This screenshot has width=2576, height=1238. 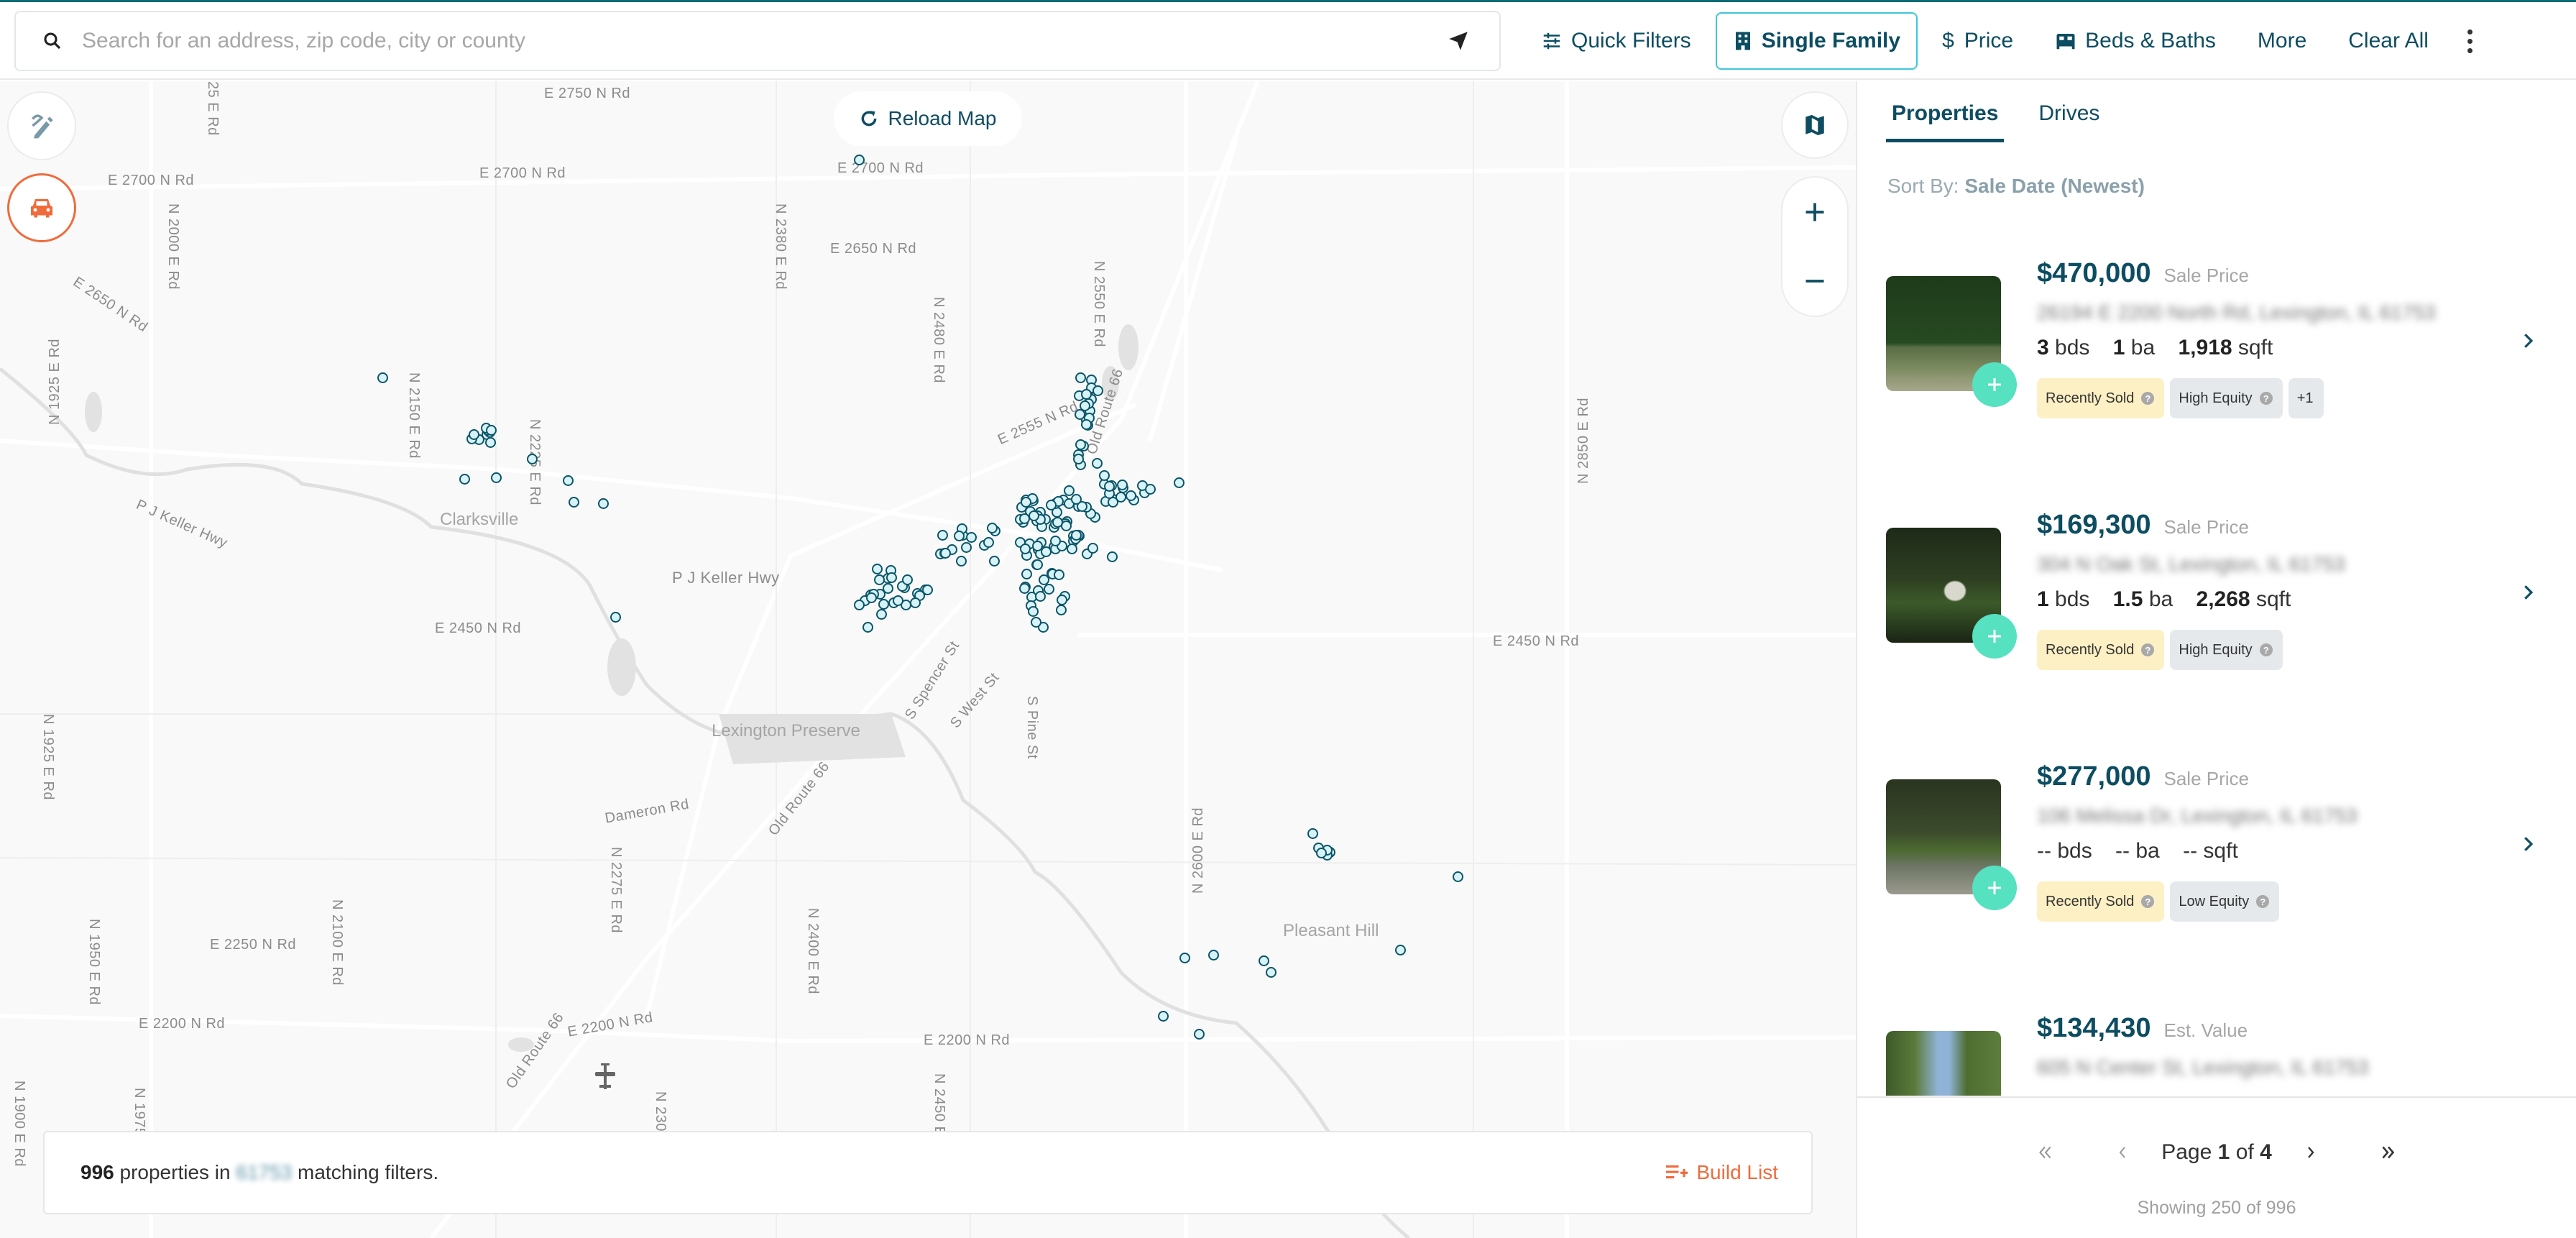 What do you see at coordinates (2016, 186) in the screenshot?
I see `sort-dropdown: Sort By: Sale Date (Newest)` at bounding box center [2016, 186].